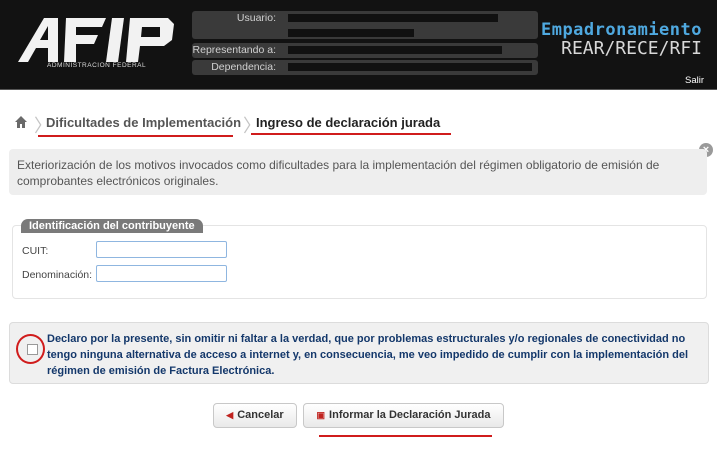 The image size is (717, 455). I want to click on app-title: Empadronamiento, so click(621, 30).